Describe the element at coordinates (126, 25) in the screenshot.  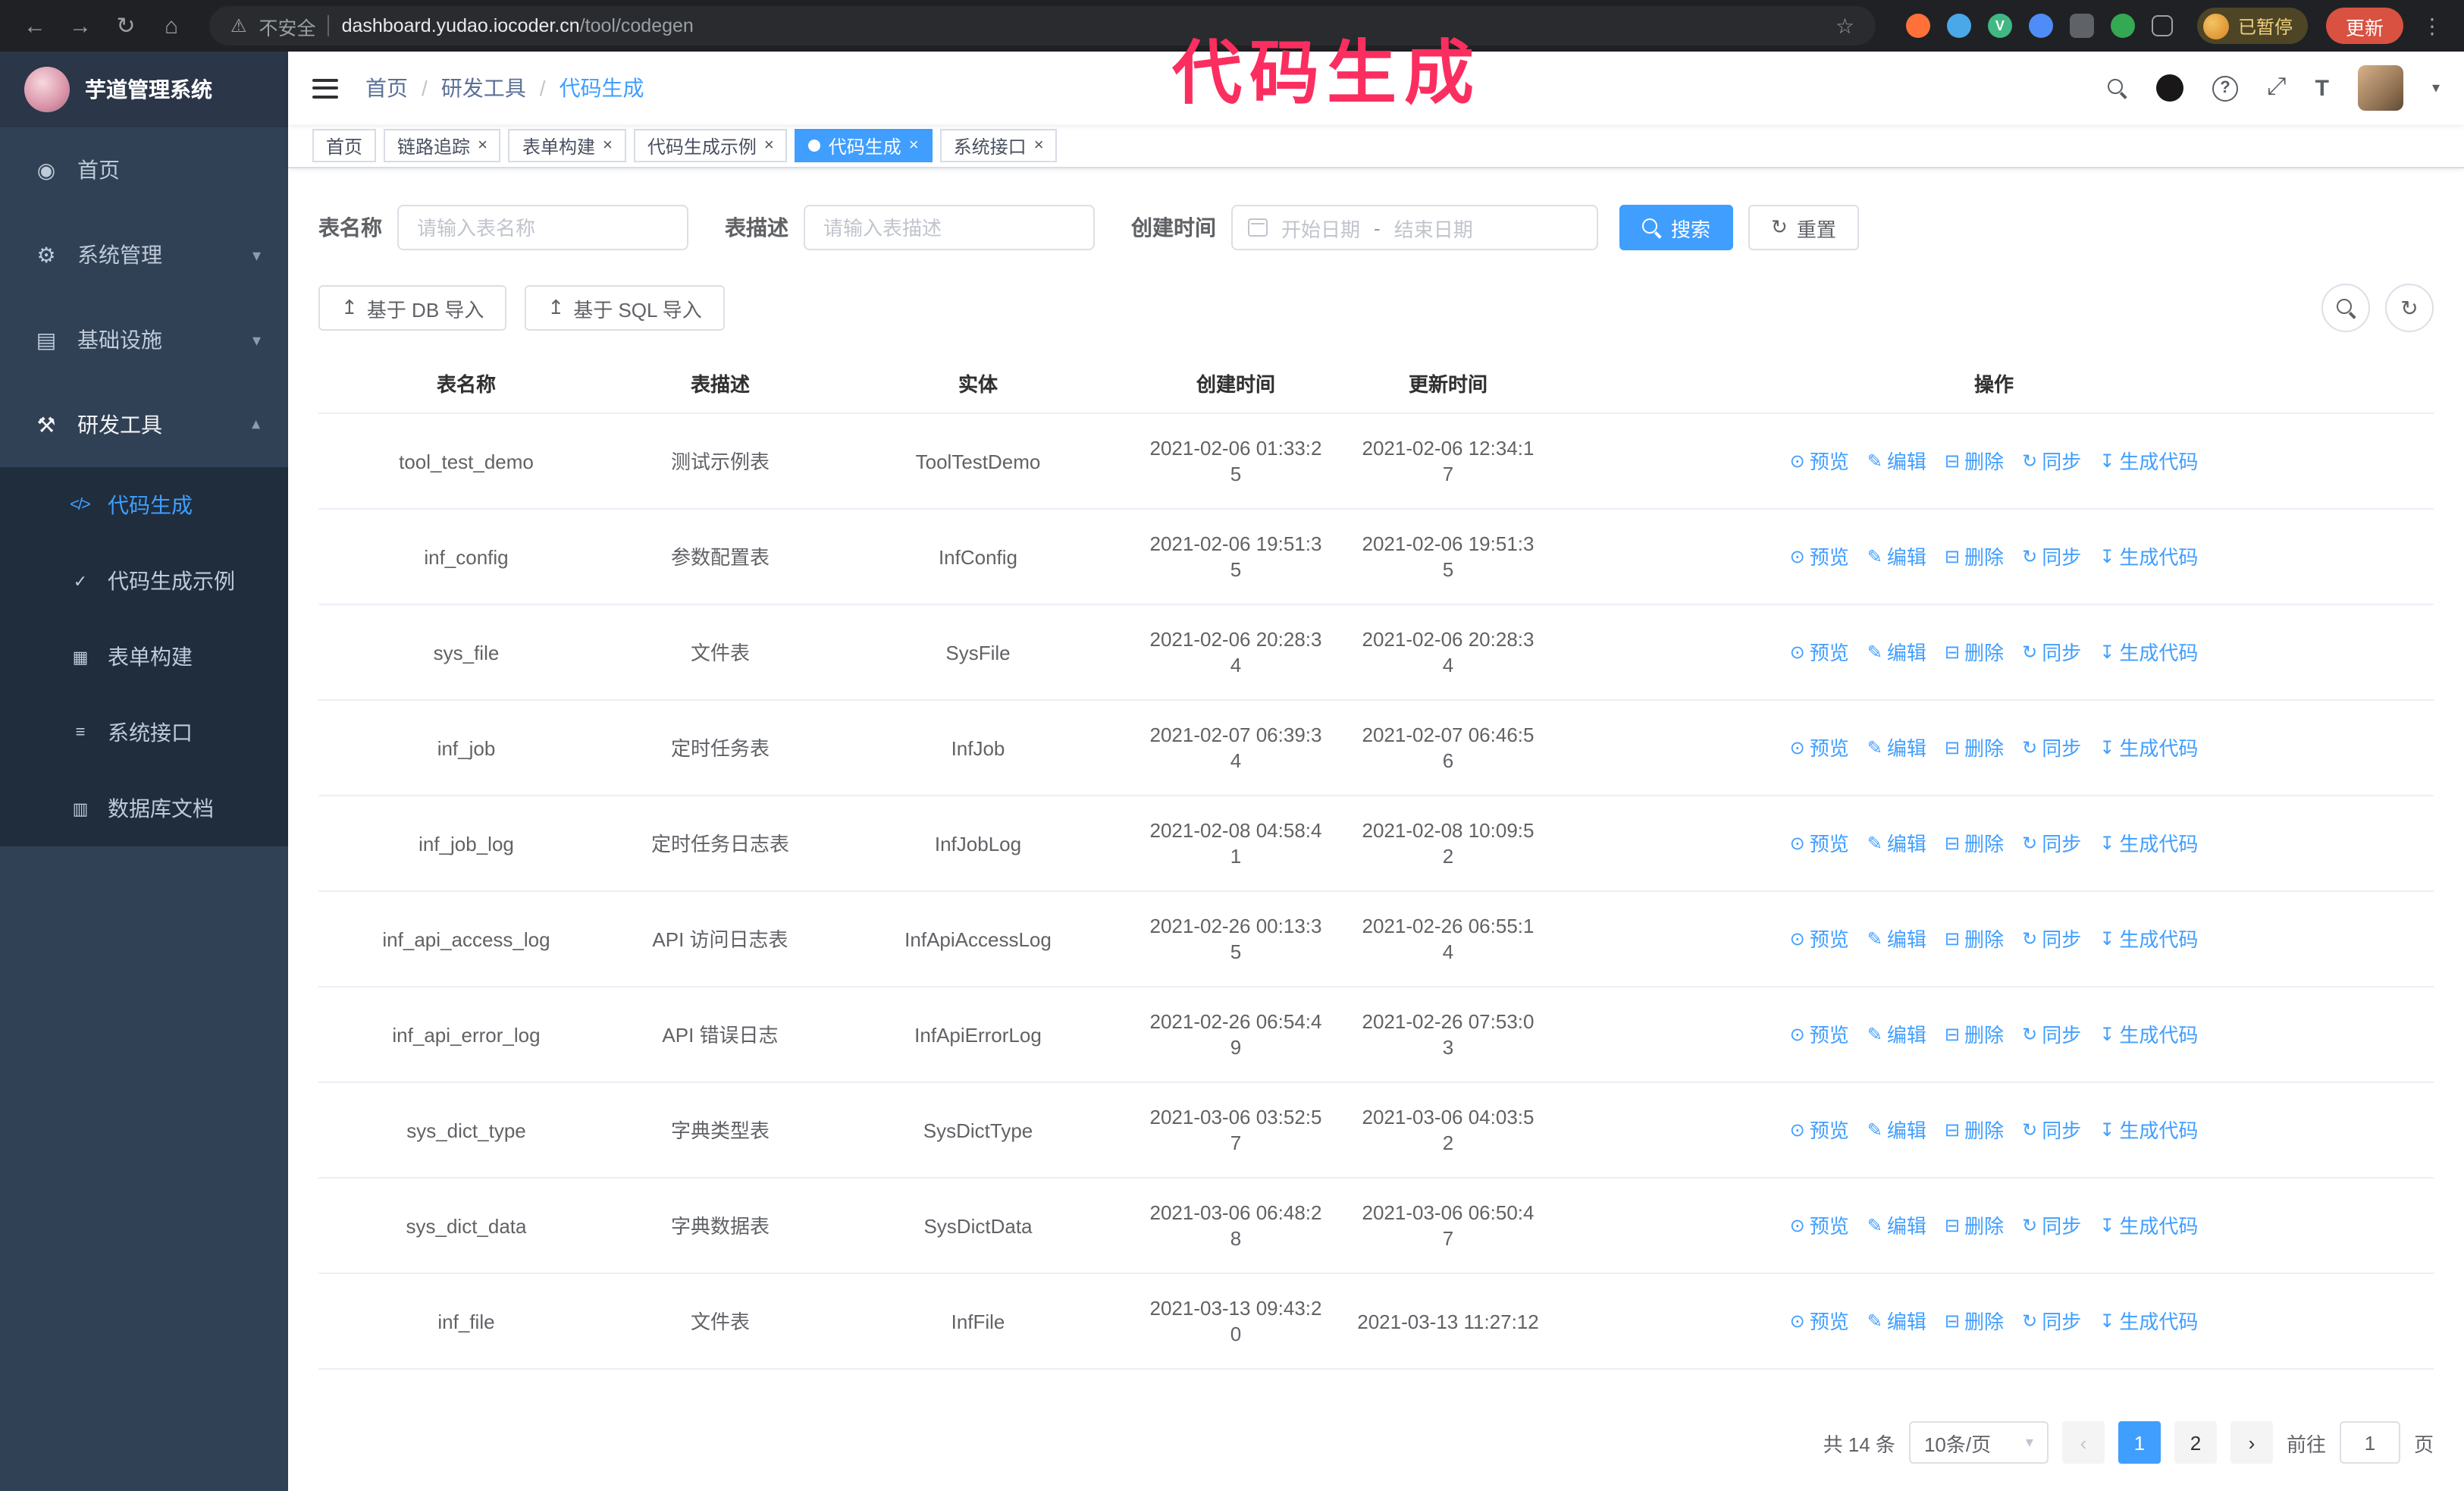
I see `reload-icon: ↻` at that location.